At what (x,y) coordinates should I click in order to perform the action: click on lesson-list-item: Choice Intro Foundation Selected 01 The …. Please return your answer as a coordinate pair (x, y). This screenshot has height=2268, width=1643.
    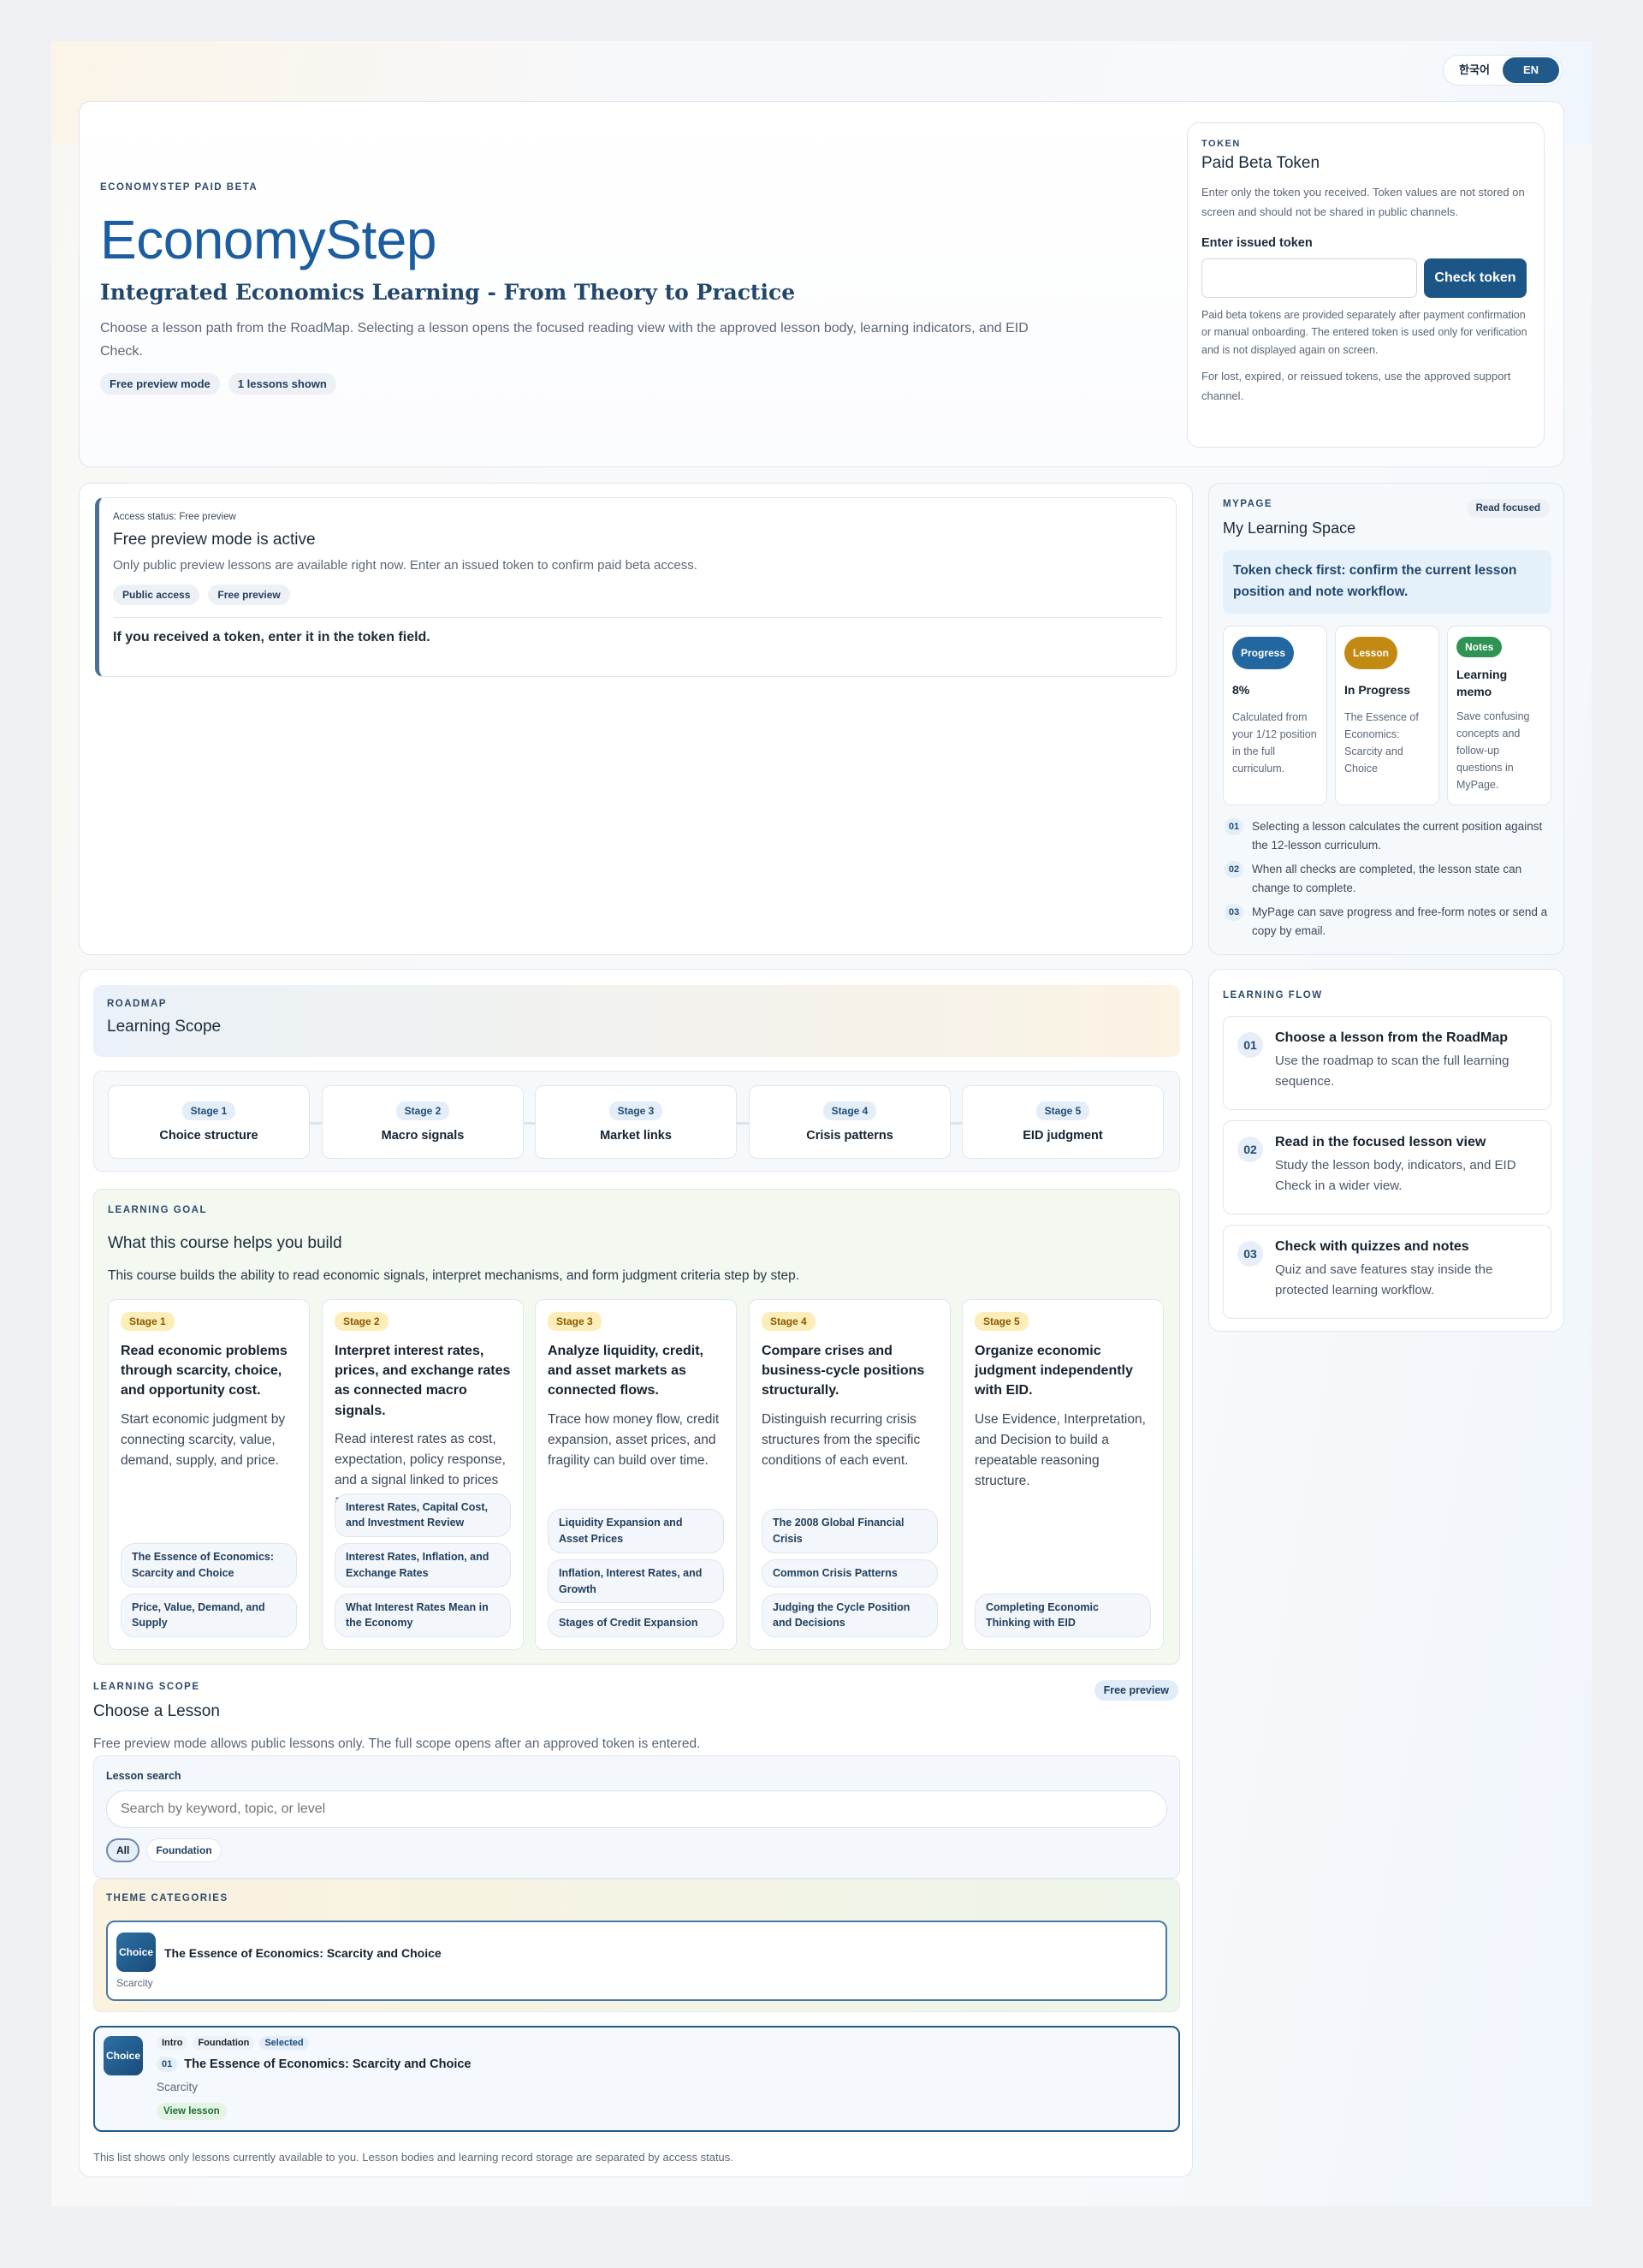
    Looking at the image, I should click on (636, 2079).